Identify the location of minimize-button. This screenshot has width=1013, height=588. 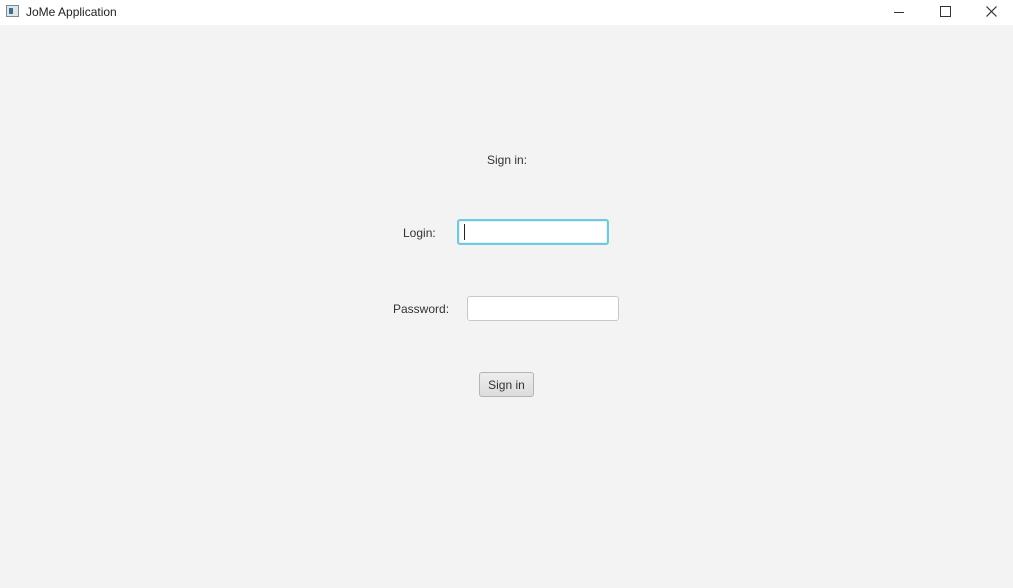
(899, 12).